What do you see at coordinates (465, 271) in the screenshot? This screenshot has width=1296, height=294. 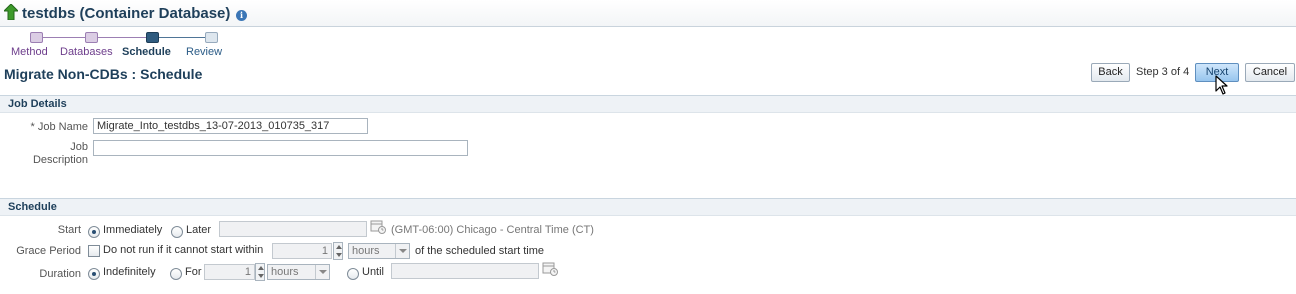 I see `duration-until-date-input` at bounding box center [465, 271].